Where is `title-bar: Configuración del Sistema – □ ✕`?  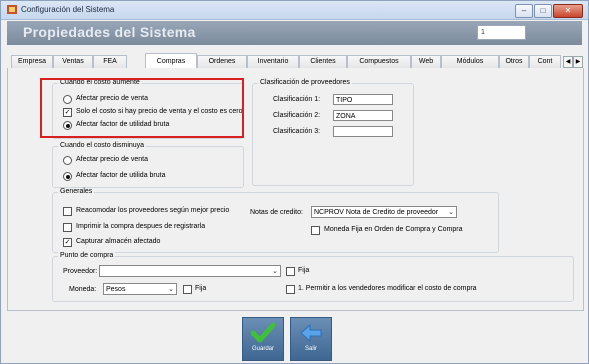 title-bar: Configuración del Sistema – □ ✕ is located at coordinates (294, 10).